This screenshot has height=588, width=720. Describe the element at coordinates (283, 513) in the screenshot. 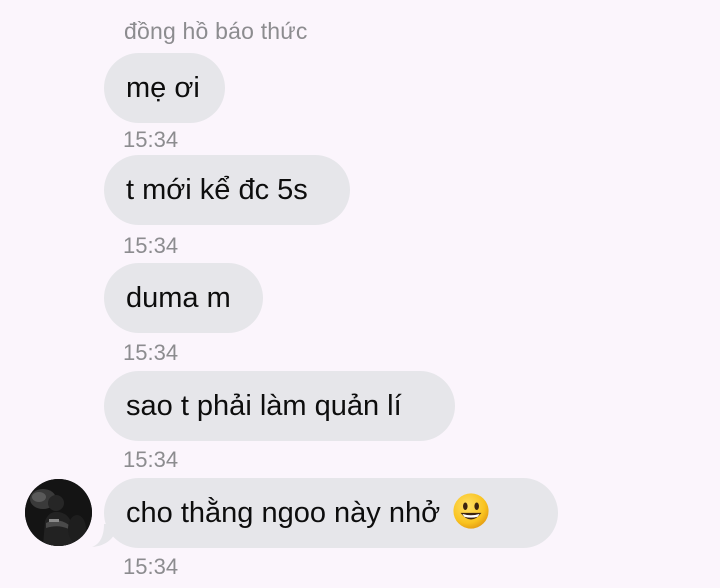

I see `message-text: cho thằng ngoo này nhở` at that location.